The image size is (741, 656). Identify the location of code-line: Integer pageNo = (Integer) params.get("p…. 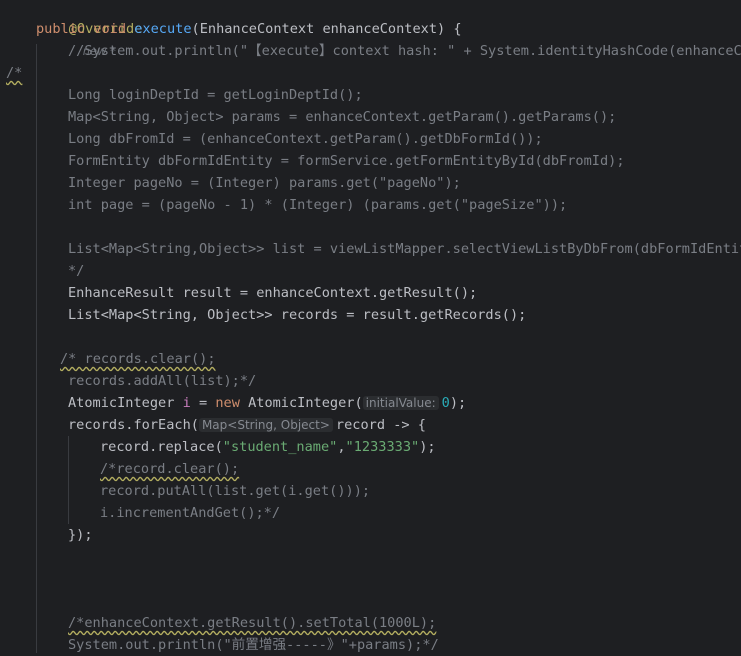
(264, 183).